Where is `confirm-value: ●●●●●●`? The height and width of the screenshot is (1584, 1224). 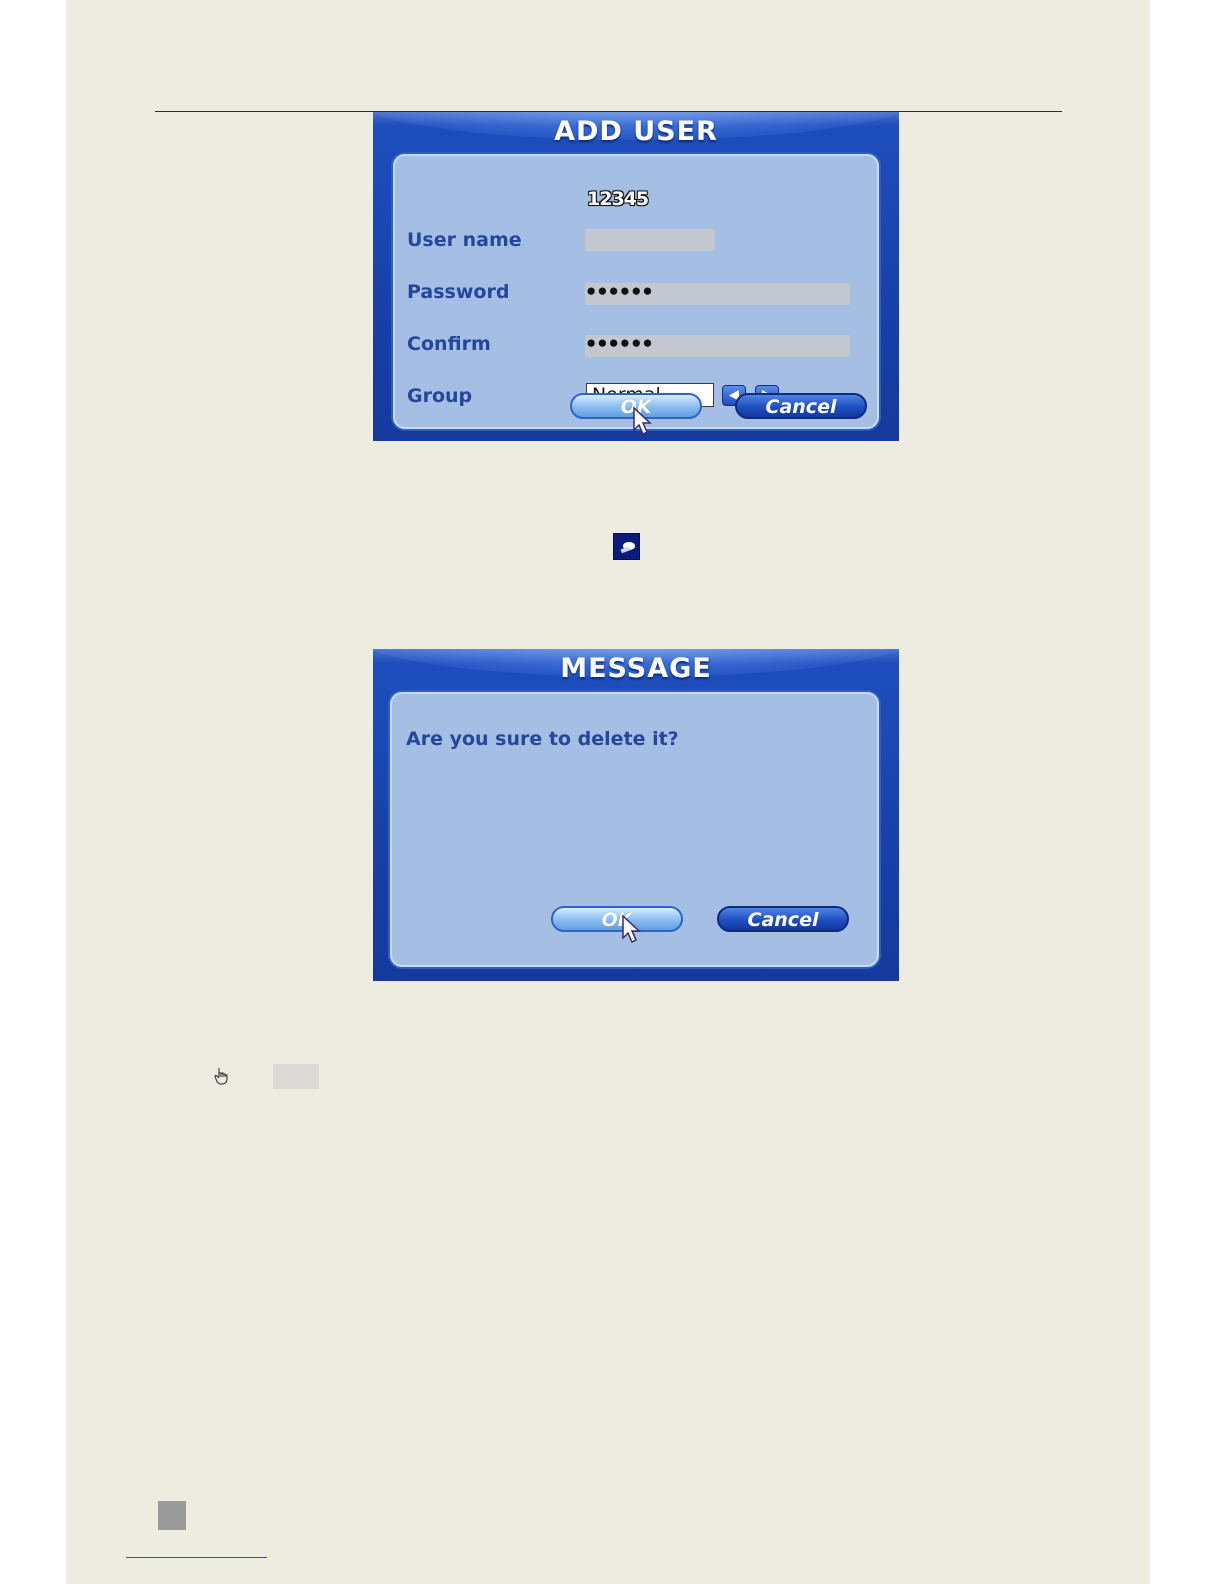 confirm-value: ●●●●●● is located at coordinates (620, 342).